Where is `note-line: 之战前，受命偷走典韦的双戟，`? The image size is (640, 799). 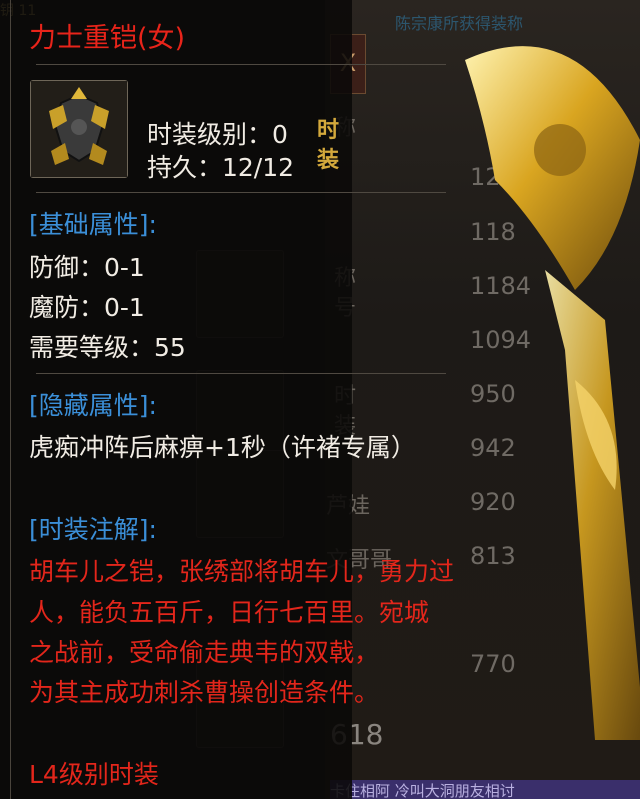
note-line: 之战前，受命偷走典韦的双戟， is located at coordinates (204, 652).